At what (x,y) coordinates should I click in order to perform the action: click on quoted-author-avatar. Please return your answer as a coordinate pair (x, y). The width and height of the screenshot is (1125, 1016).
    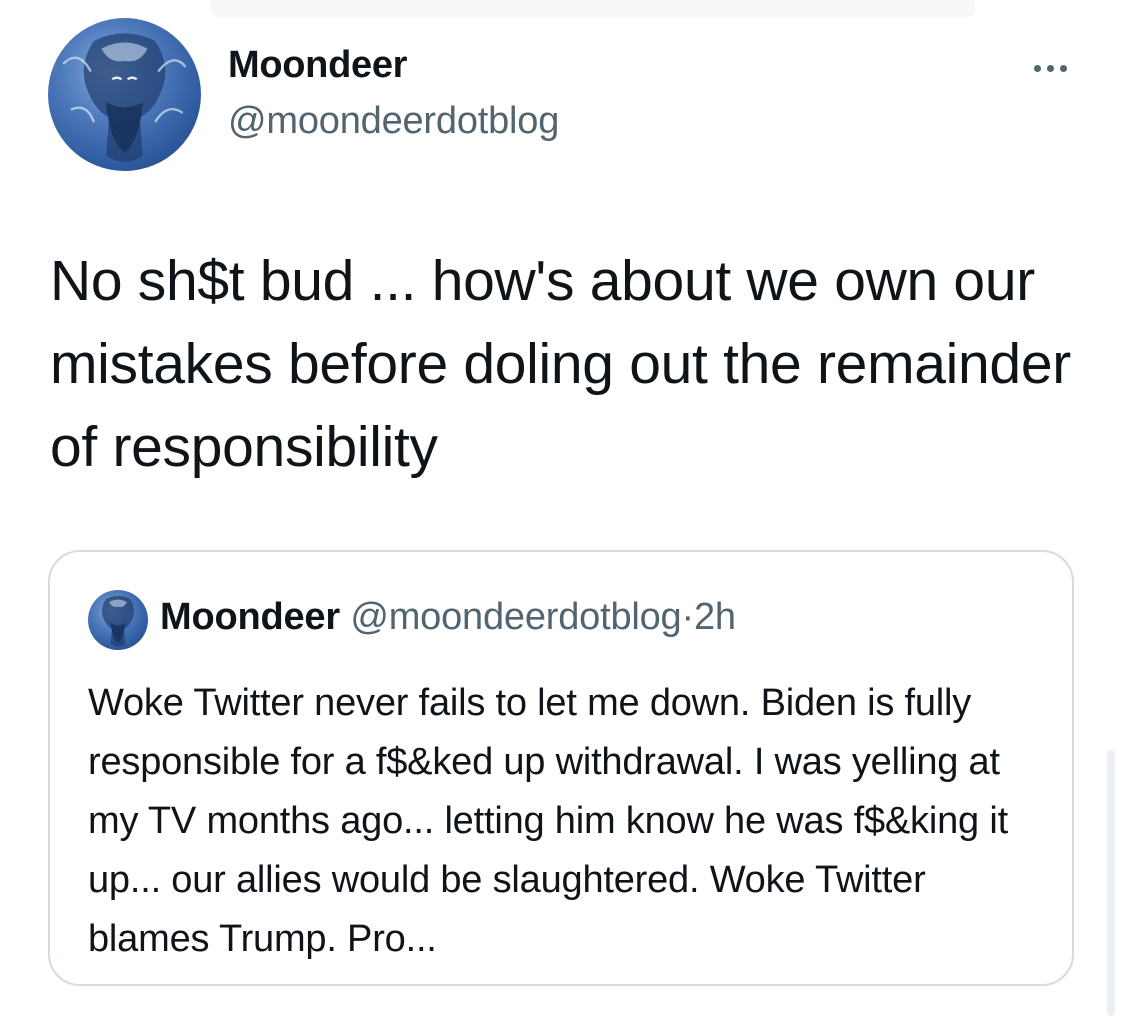
    Looking at the image, I should click on (118, 620).